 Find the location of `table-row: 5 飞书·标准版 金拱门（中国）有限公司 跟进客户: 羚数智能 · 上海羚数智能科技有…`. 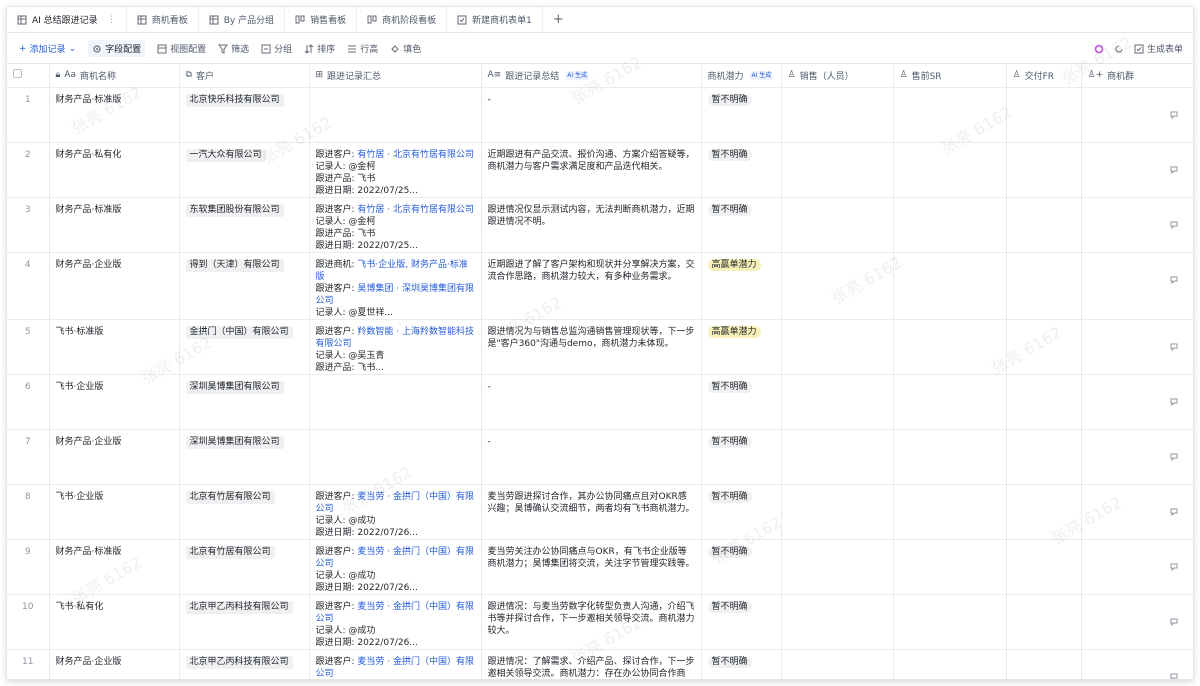

table-row: 5 飞书·标准版 金拱门（中国）有限公司 跟进客户: 羚数智能 · 上海羚数智能科技有… is located at coordinates (600, 347).